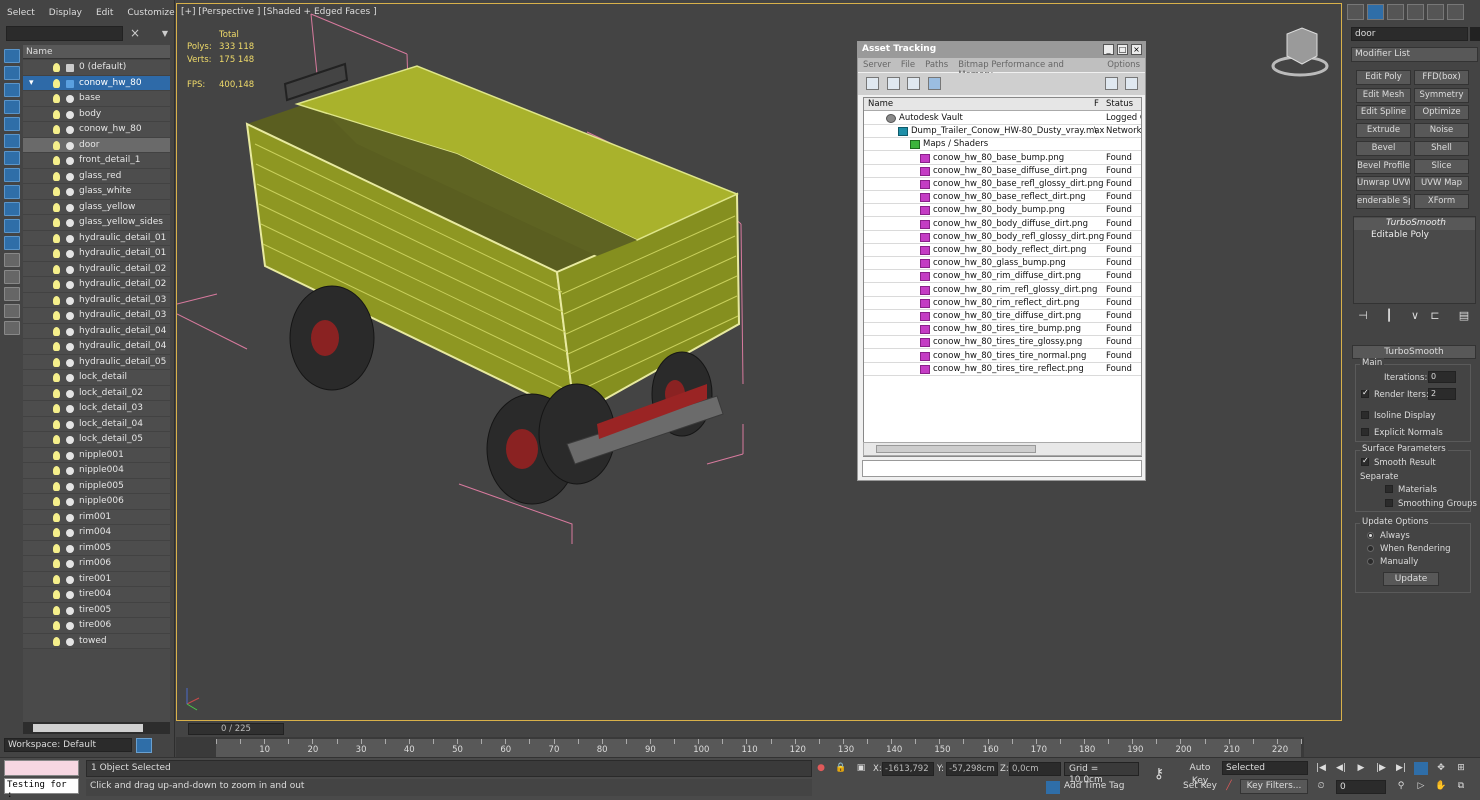 This screenshot has height=800, width=1480. I want to click on asset-tracking-title: Asset Tracking, so click(1001, 50).